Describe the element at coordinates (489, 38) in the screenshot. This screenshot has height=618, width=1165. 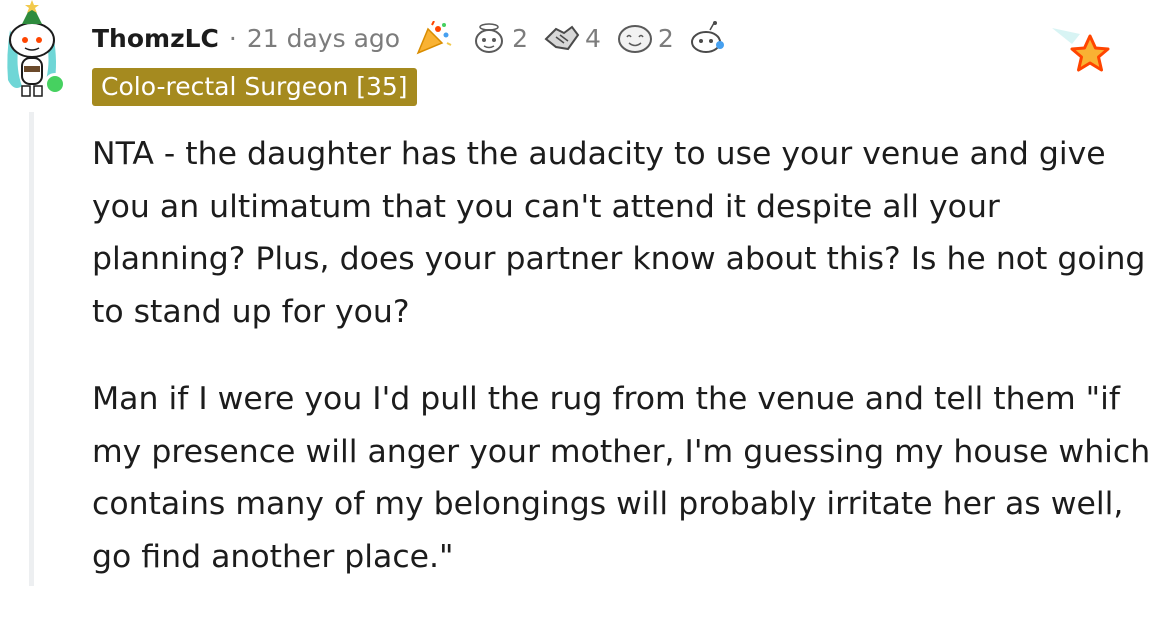
I see `wholesome-award-icon` at that location.